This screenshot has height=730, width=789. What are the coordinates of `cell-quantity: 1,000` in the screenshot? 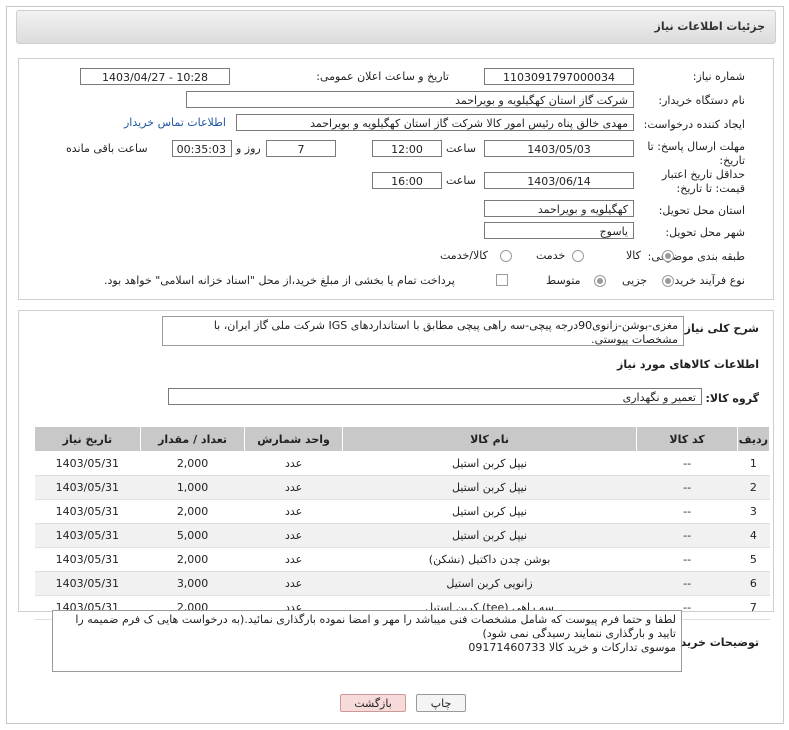 It's located at (192, 487).